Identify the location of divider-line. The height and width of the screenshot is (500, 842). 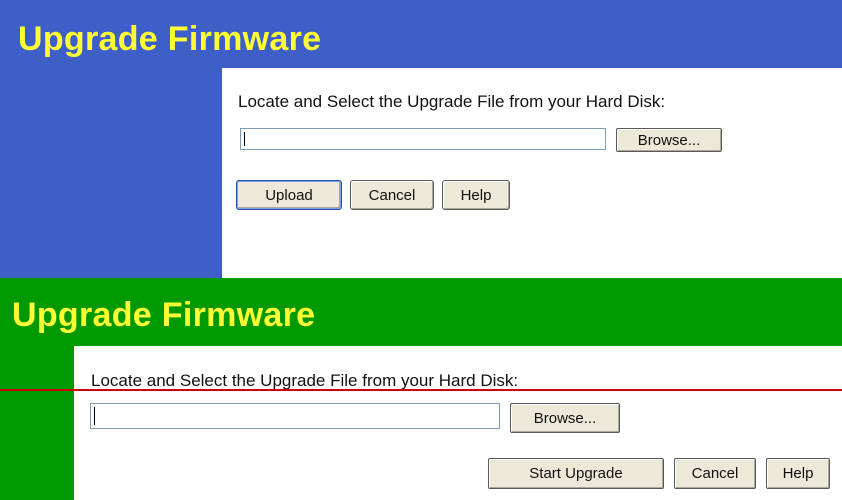
(421, 390).